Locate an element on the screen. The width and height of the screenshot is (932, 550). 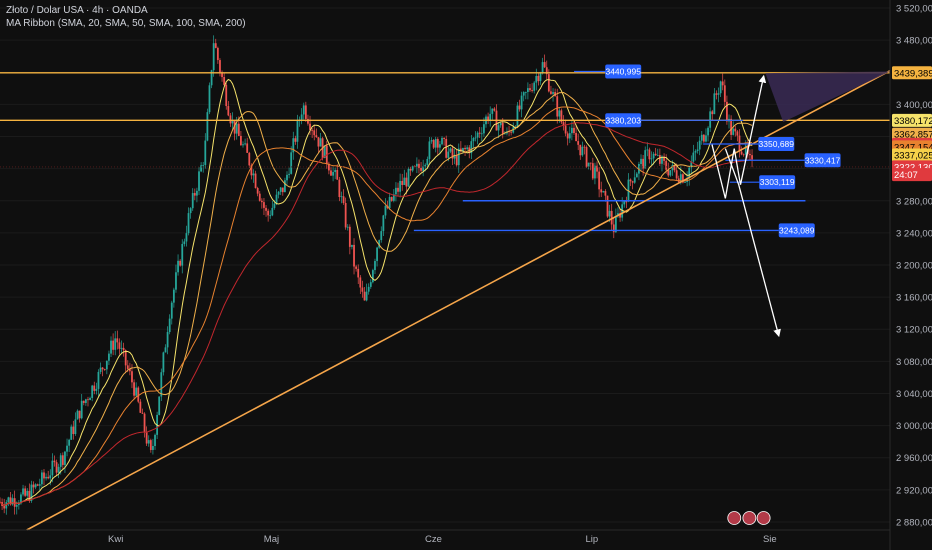
time-axis-label: Cze is located at coordinates (433, 539).